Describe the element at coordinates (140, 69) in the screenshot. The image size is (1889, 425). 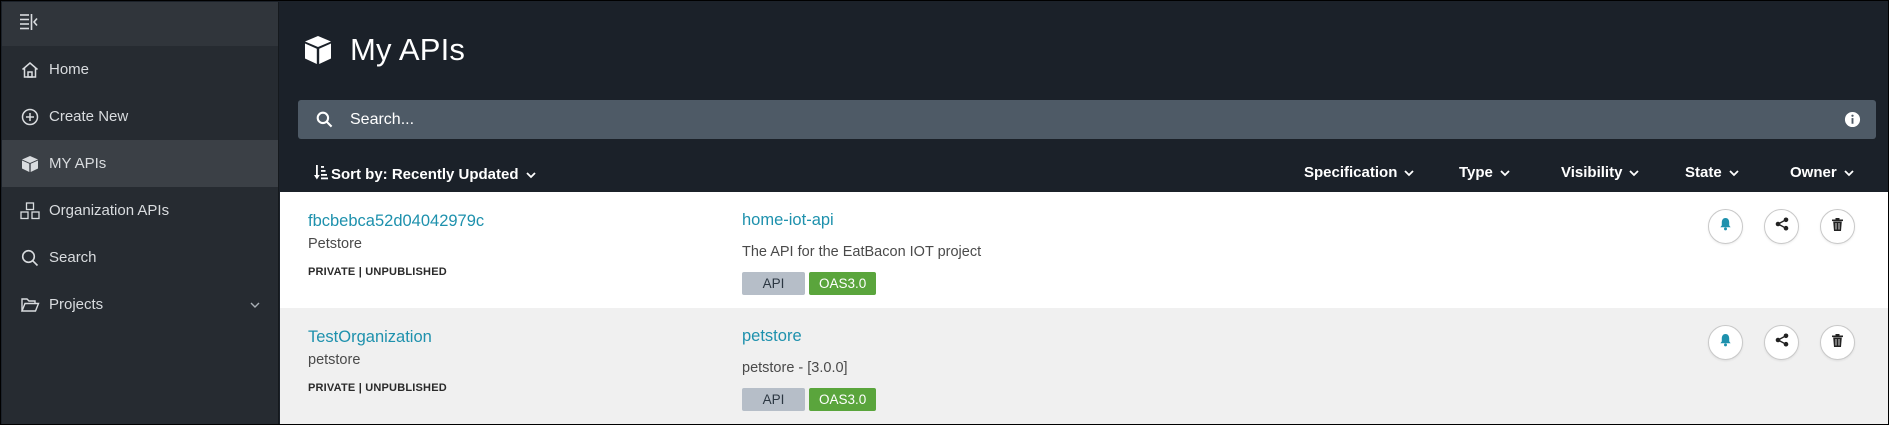
I see `sidebar-item-home: Home` at that location.